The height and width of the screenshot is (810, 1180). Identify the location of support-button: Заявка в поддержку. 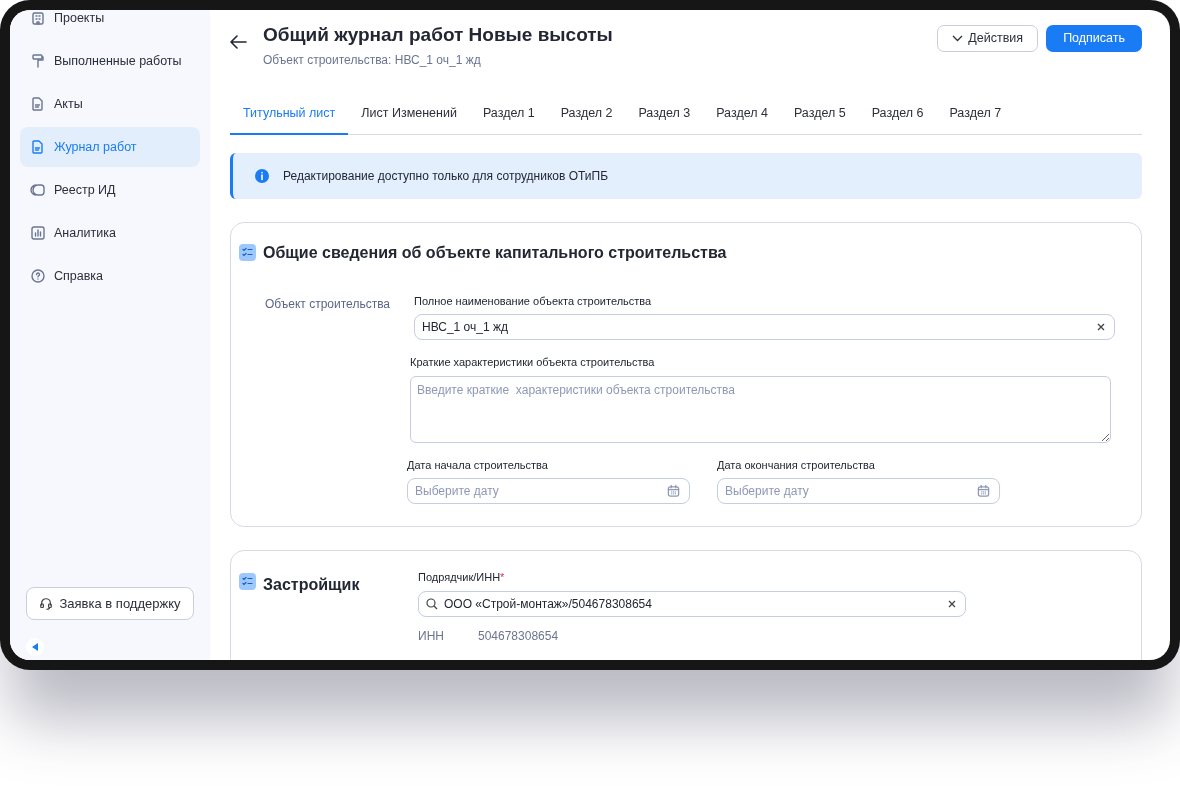
(110, 603).